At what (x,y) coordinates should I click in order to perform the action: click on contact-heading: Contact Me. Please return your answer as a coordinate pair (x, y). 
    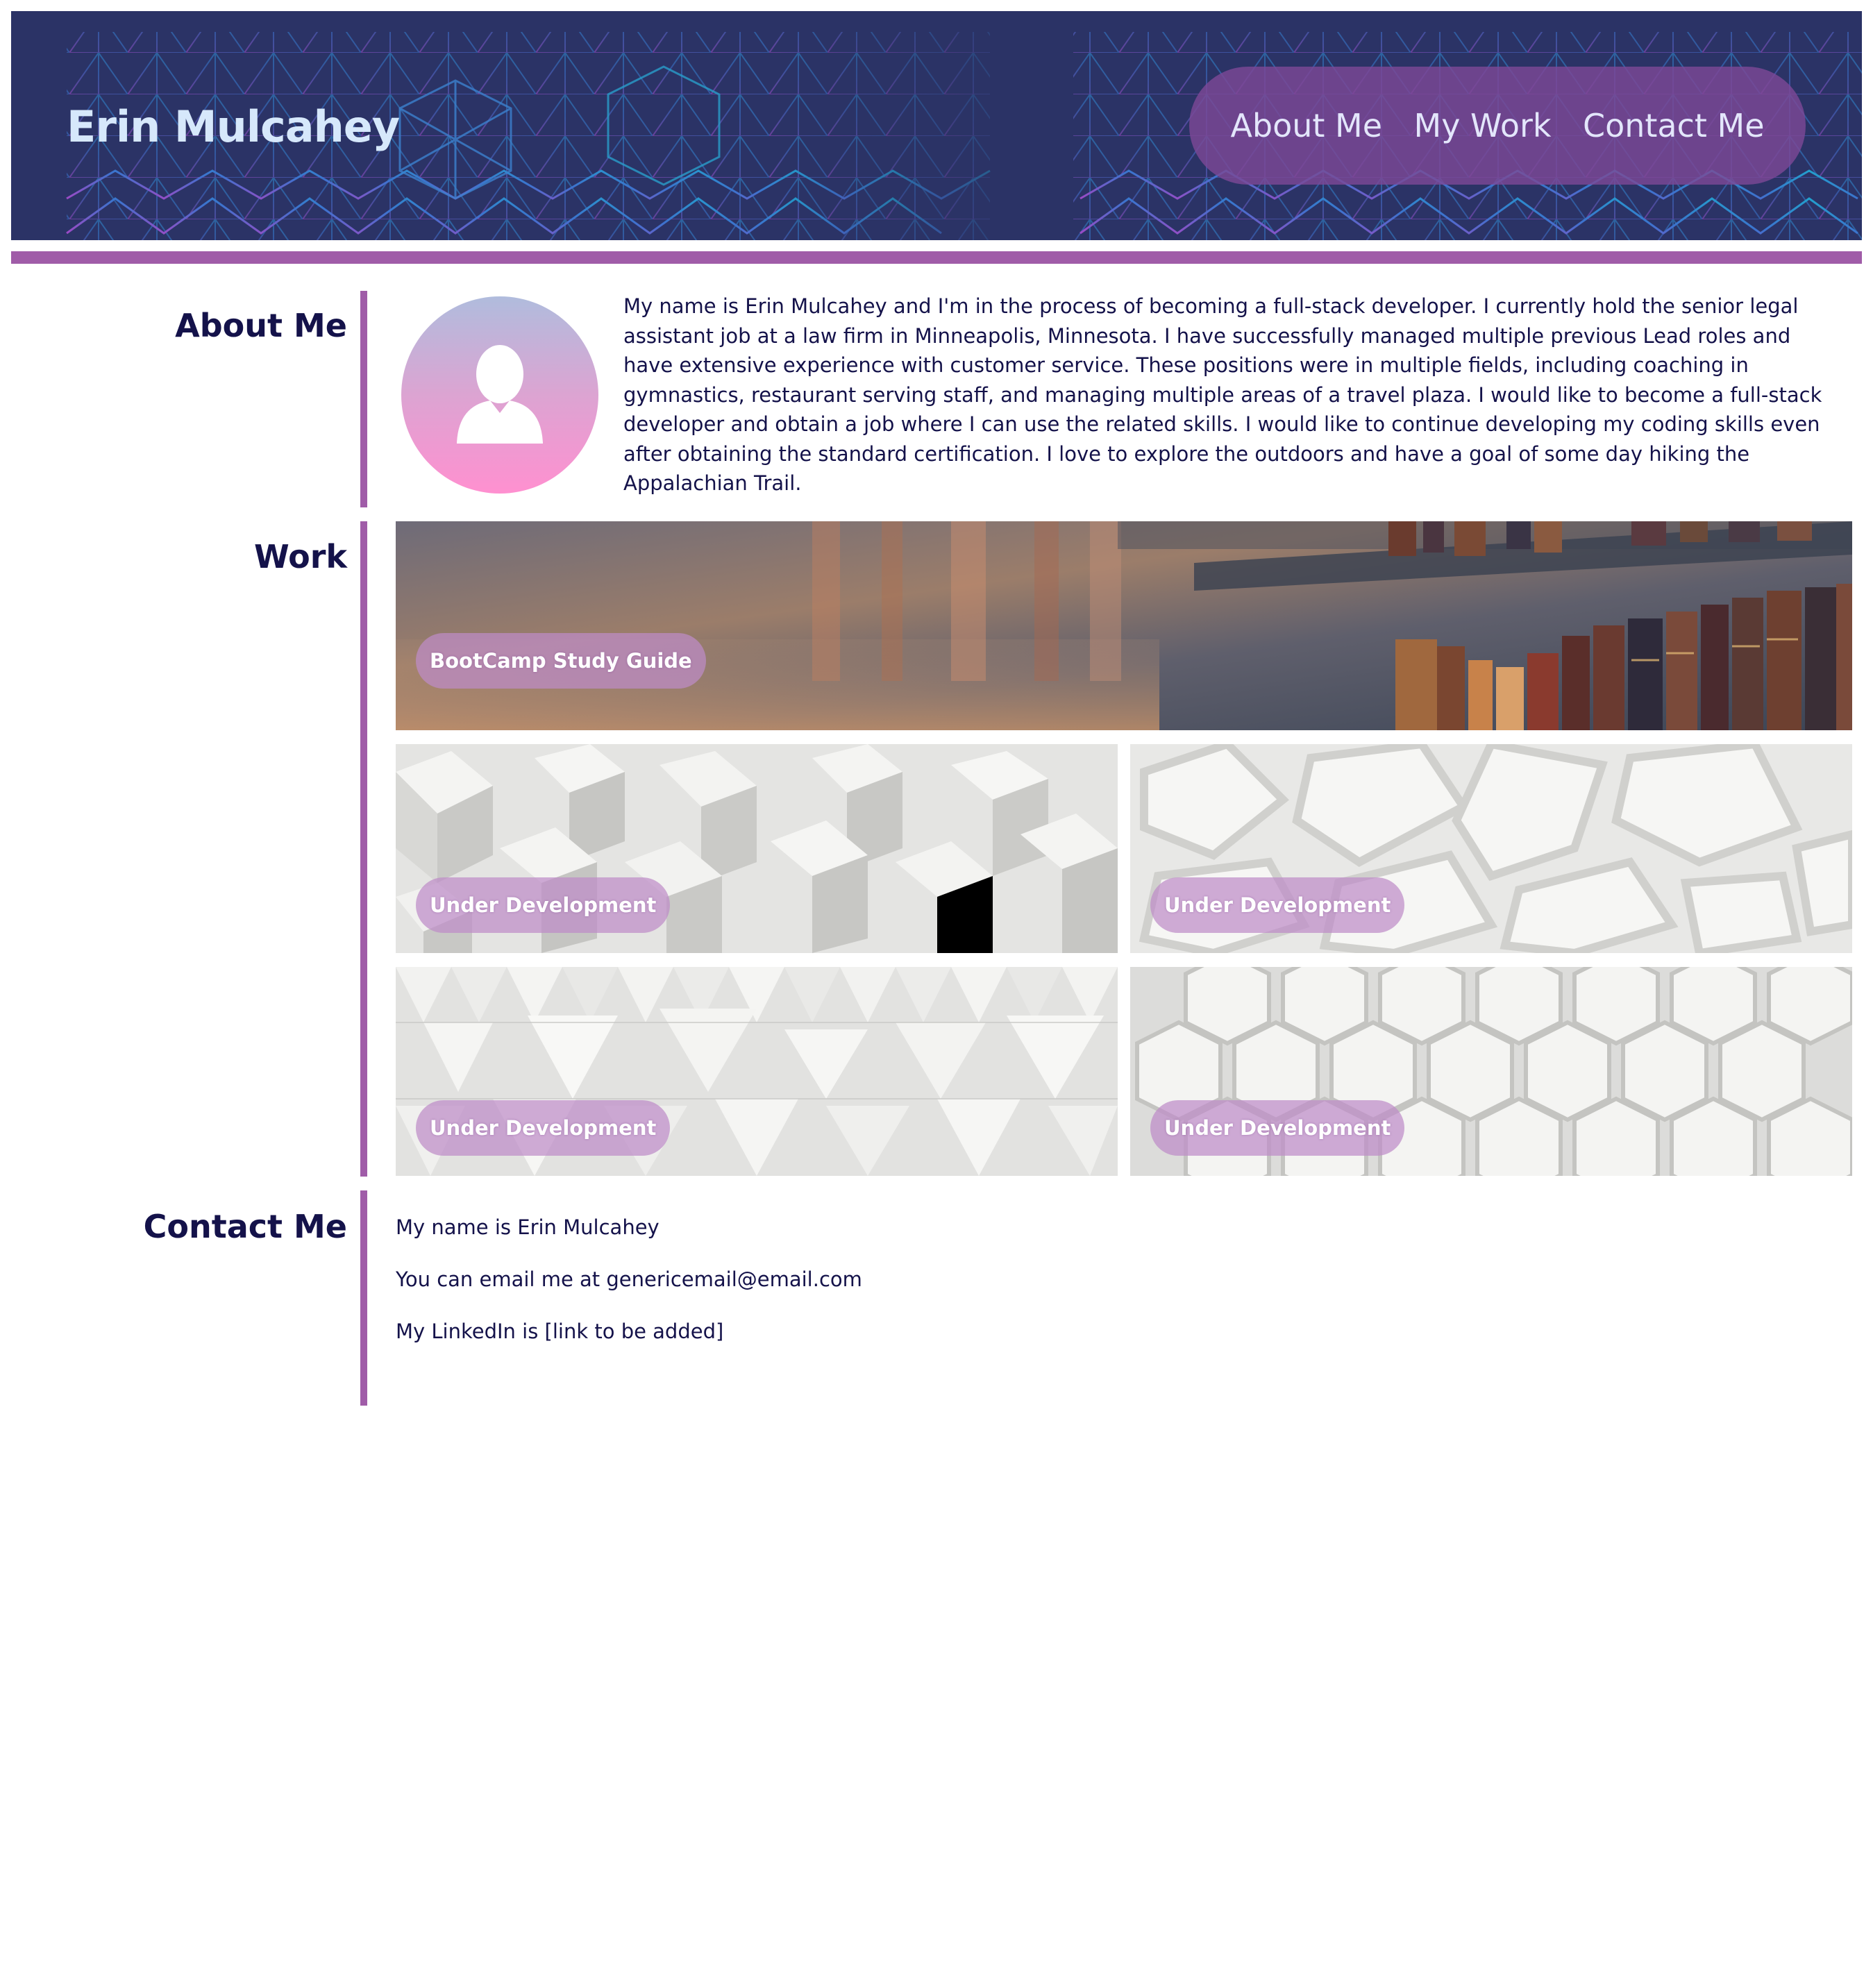
    Looking at the image, I should click on (245, 1226).